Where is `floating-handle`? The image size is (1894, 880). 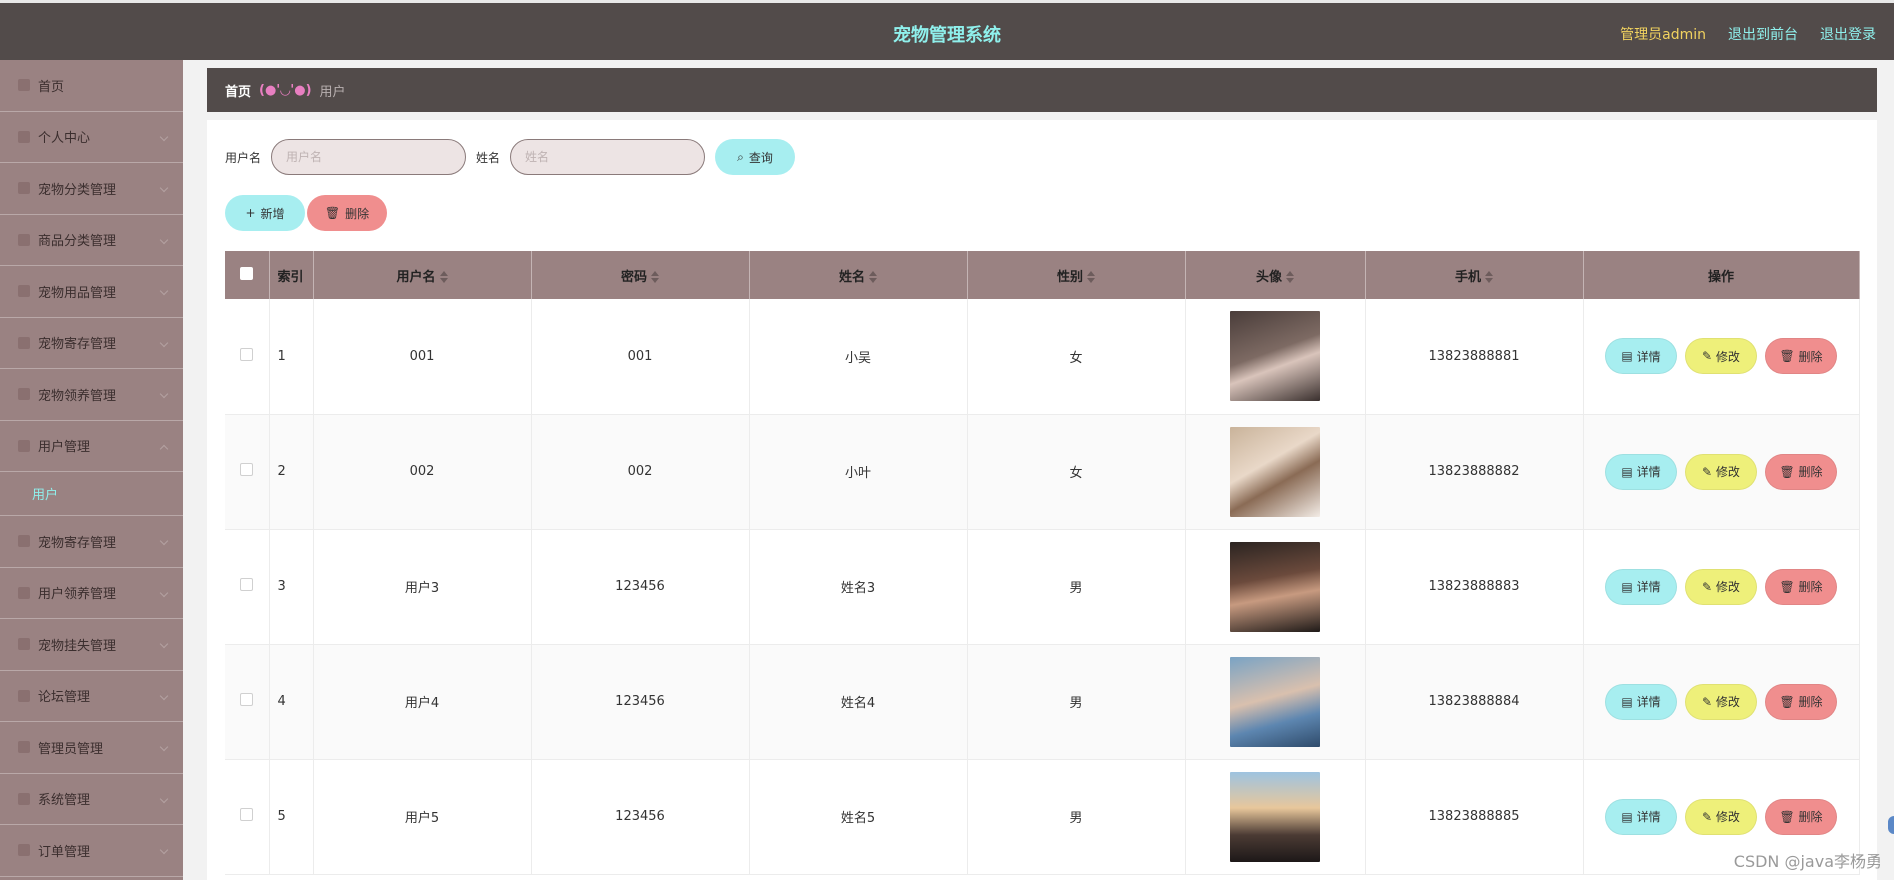 floating-handle is located at coordinates (1891, 825).